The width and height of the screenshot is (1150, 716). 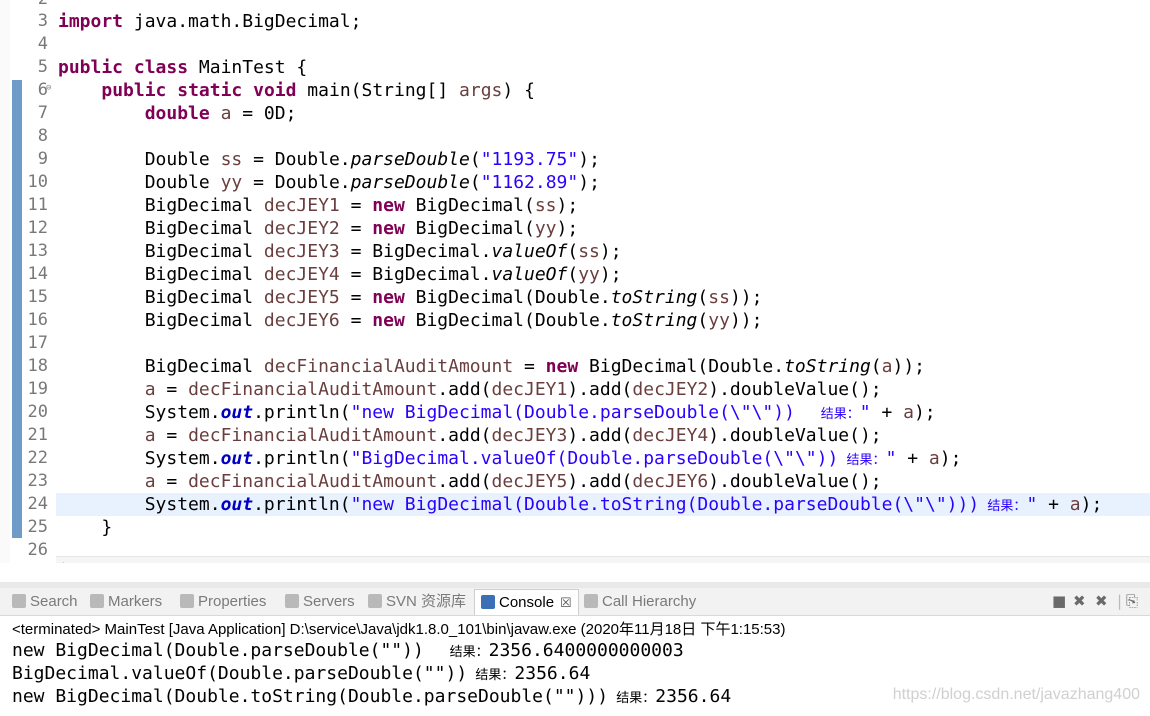 I want to click on code-line: import java.math.BigDecimal;, so click(x=209, y=21).